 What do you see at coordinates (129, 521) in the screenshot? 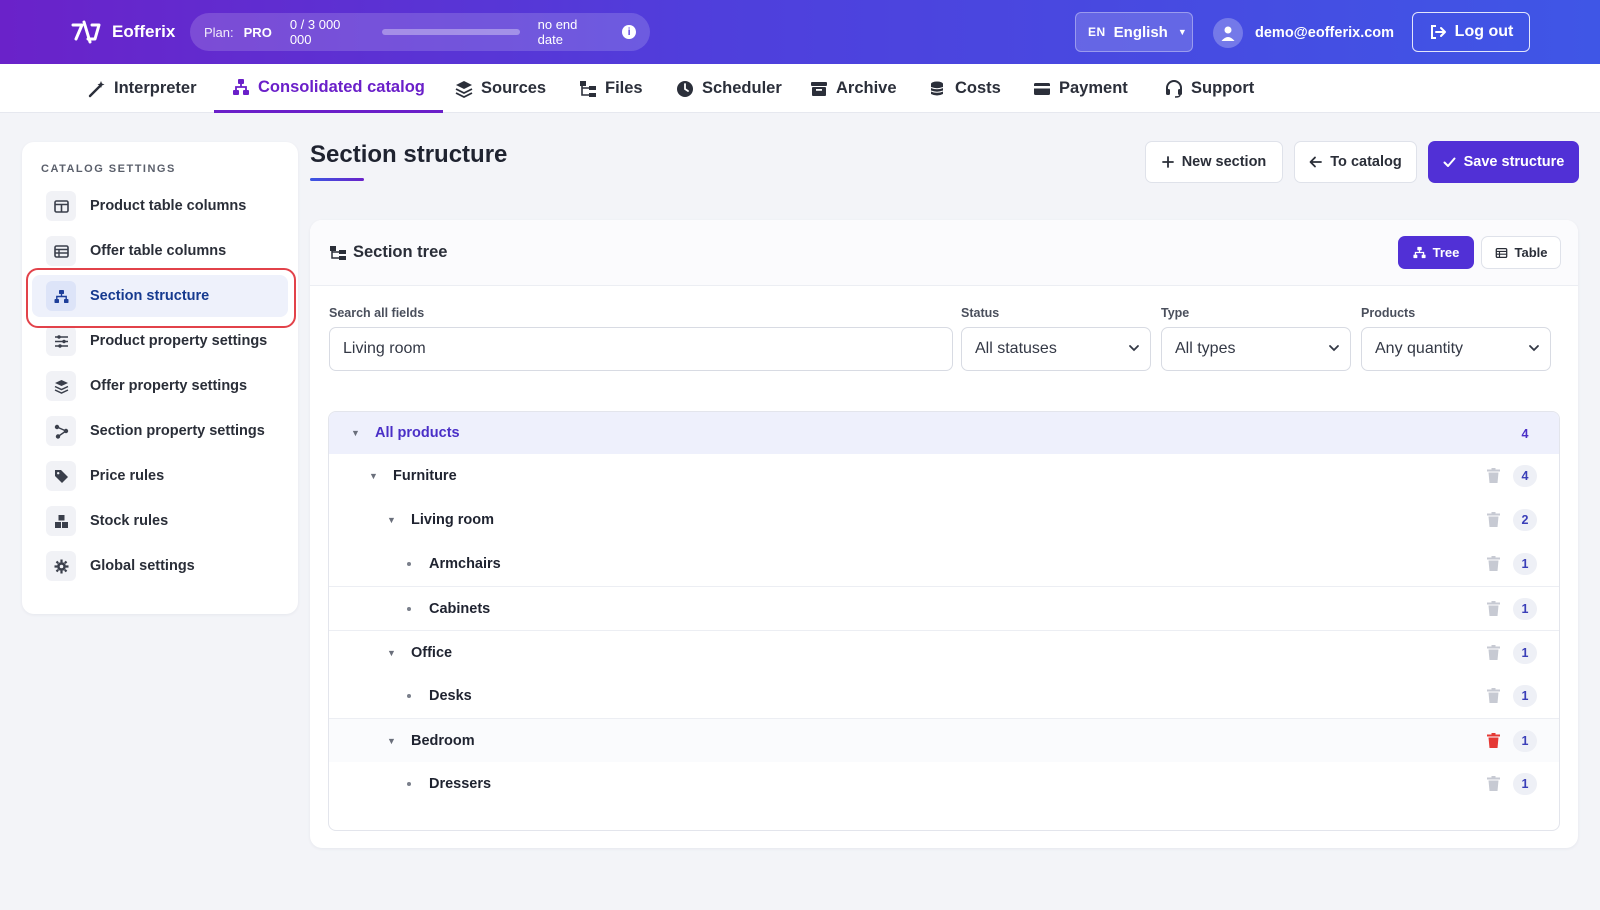
I see `sidebar-item-label: Stock rules` at bounding box center [129, 521].